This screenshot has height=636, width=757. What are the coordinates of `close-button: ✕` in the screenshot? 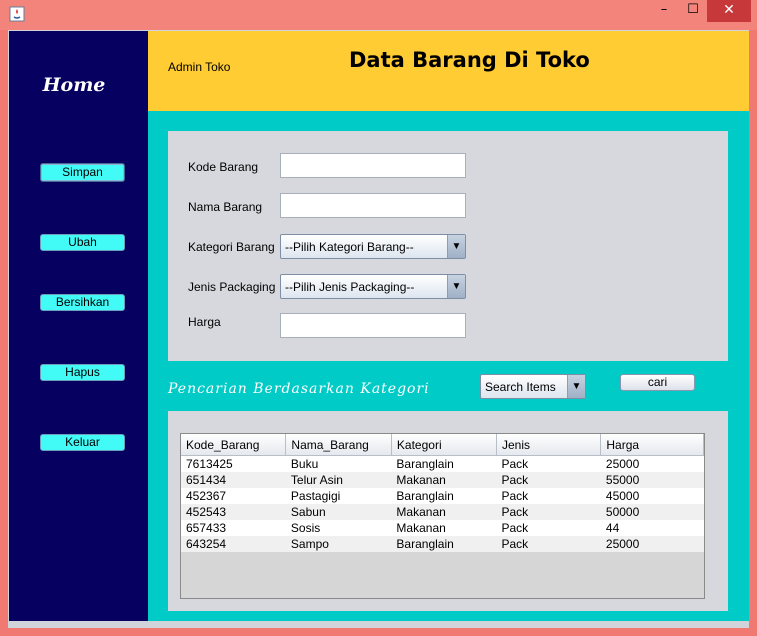 It's located at (729, 11).